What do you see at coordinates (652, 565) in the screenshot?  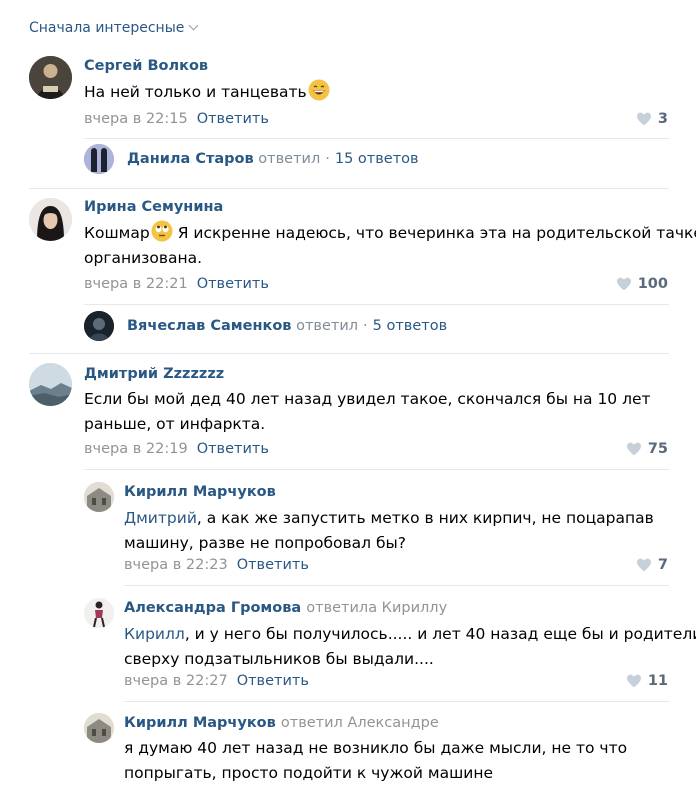 I see `like-button: 7` at bounding box center [652, 565].